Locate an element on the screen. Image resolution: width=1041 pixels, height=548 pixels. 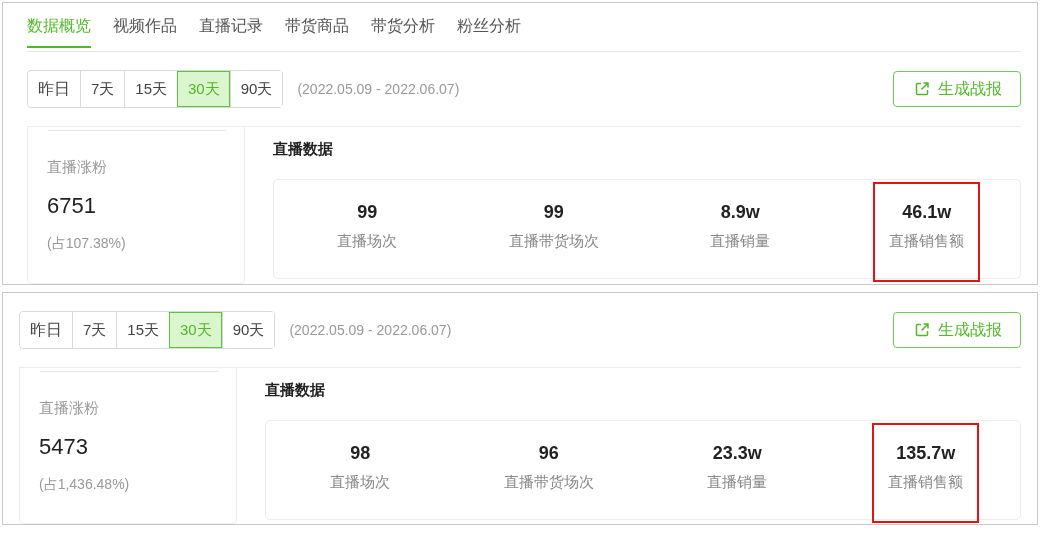
stat-value: 98 is located at coordinates (360, 453).